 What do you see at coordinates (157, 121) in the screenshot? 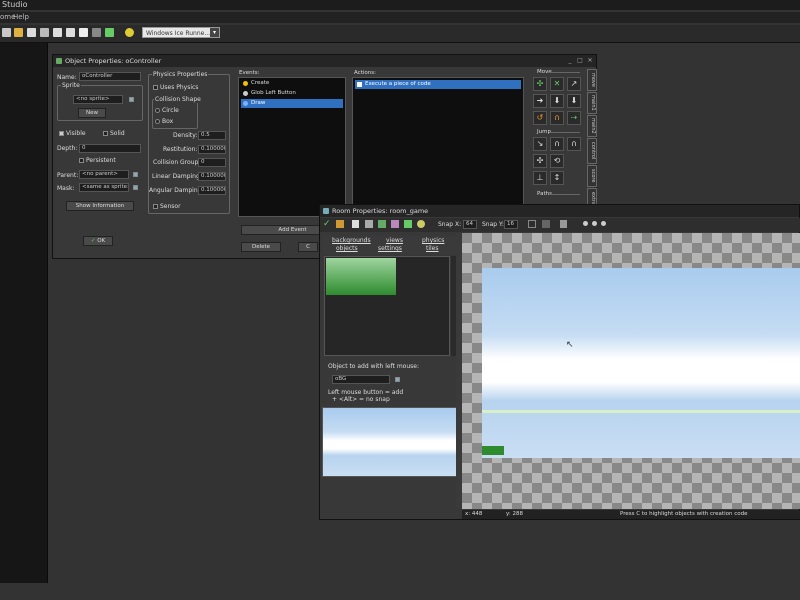
I see `shape-box-radio` at bounding box center [157, 121].